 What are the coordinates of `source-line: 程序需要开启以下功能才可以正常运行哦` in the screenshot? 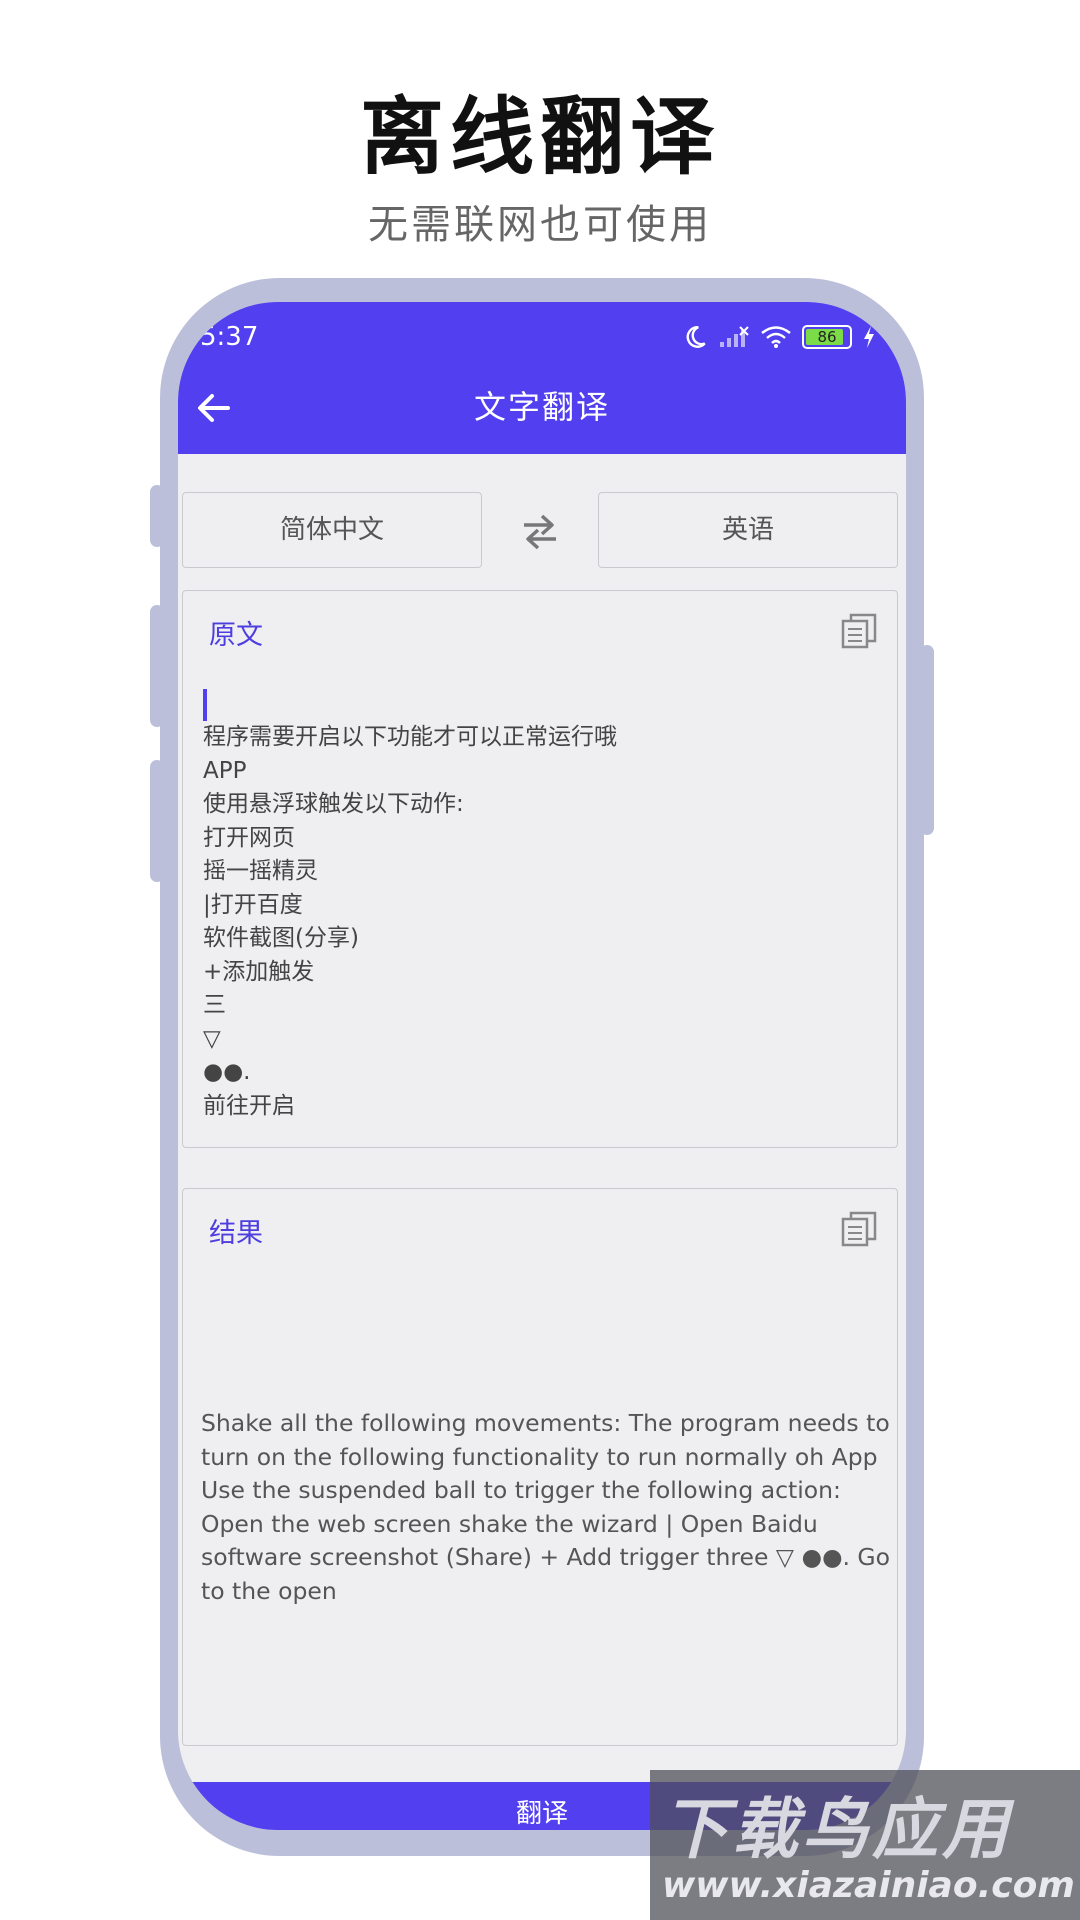 It's located at (410, 737).